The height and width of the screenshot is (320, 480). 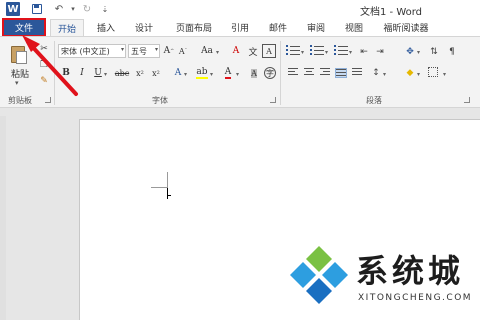 What do you see at coordinates (3, 218) in the screenshot?
I see `vertical-ruler` at bounding box center [3, 218].